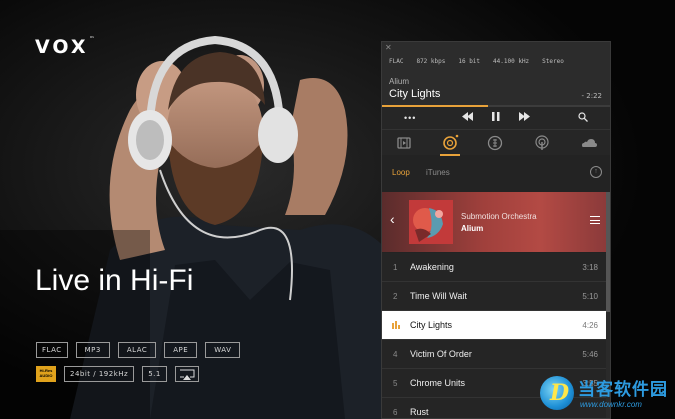  What do you see at coordinates (499, 216) in the screenshot?
I see `album-artist: Submotion Orchestra` at bounding box center [499, 216].